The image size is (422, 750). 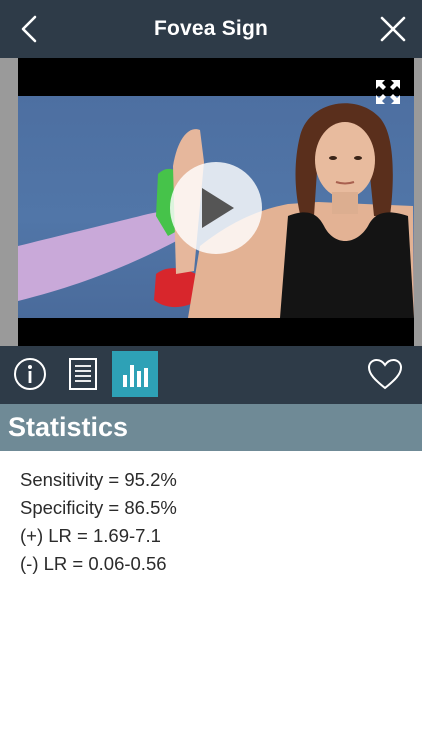 I want to click on back-button, so click(x=29, y=29).